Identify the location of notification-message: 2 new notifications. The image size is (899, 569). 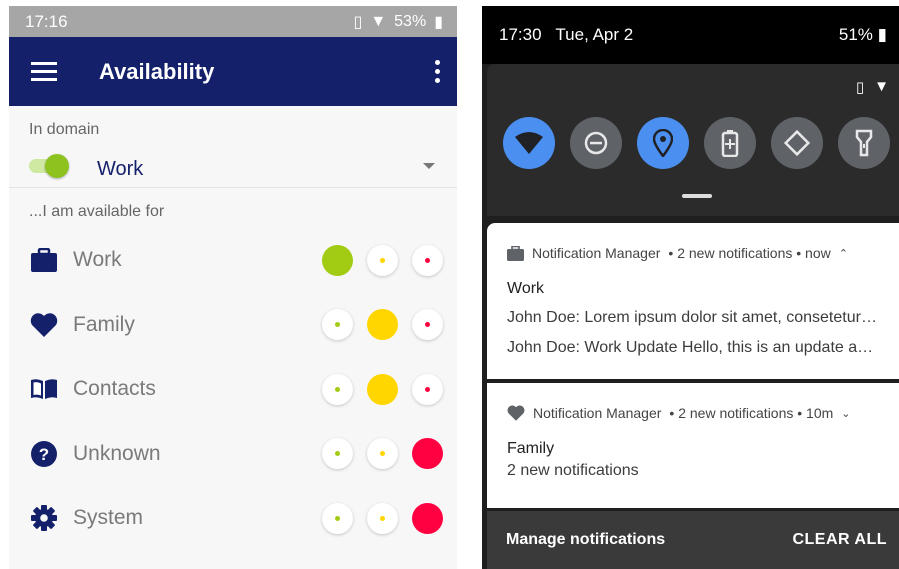
(693, 471).